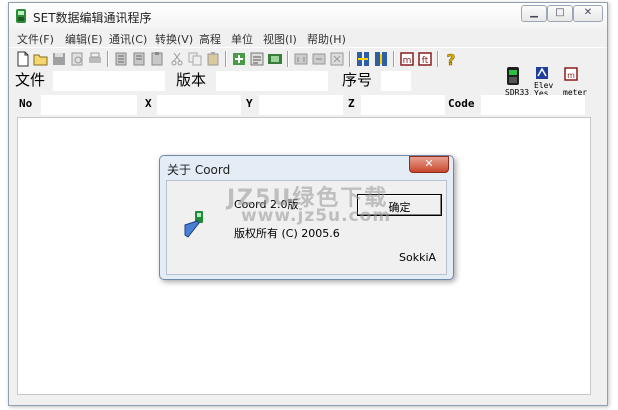 The height and width of the screenshot is (410, 618). What do you see at coordinates (272, 81) in the screenshot?
I see `version-input` at bounding box center [272, 81].